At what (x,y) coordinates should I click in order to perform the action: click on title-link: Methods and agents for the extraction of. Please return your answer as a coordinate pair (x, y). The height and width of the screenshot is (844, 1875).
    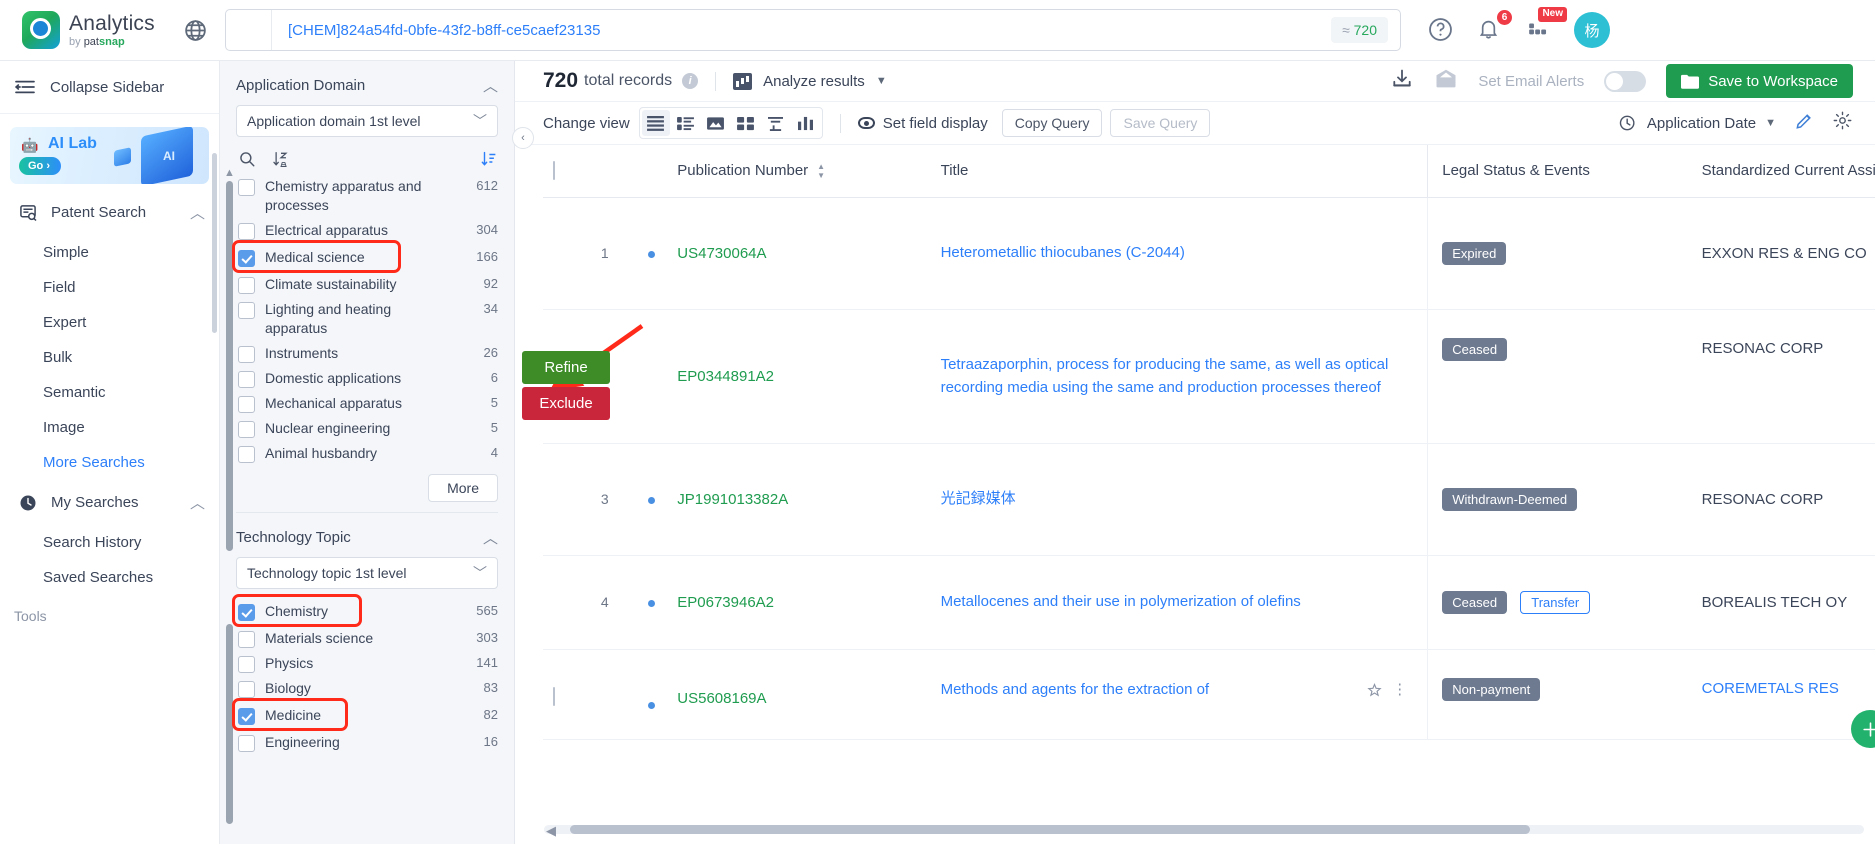
    Looking at the image, I should click on (1075, 689).